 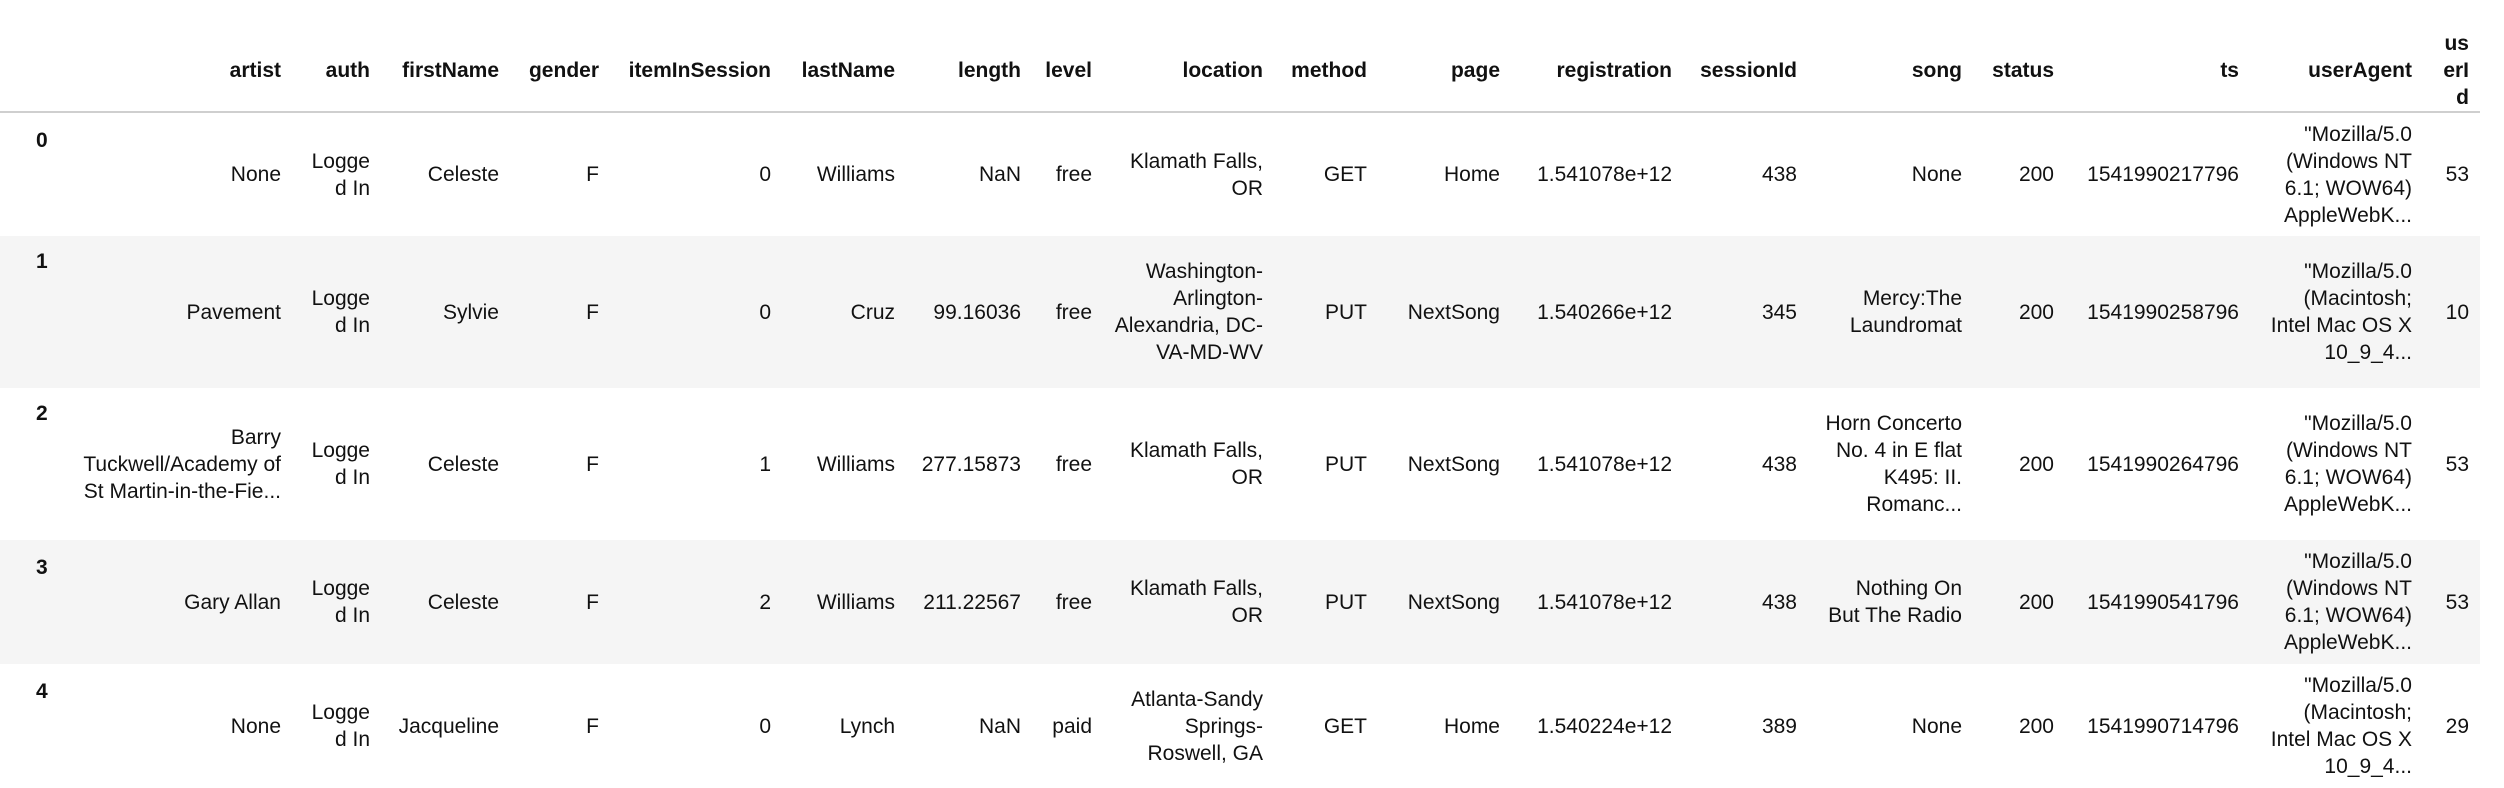 What do you see at coordinates (2163, 602) in the screenshot?
I see `table-cell: 1541990541796` at bounding box center [2163, 602].